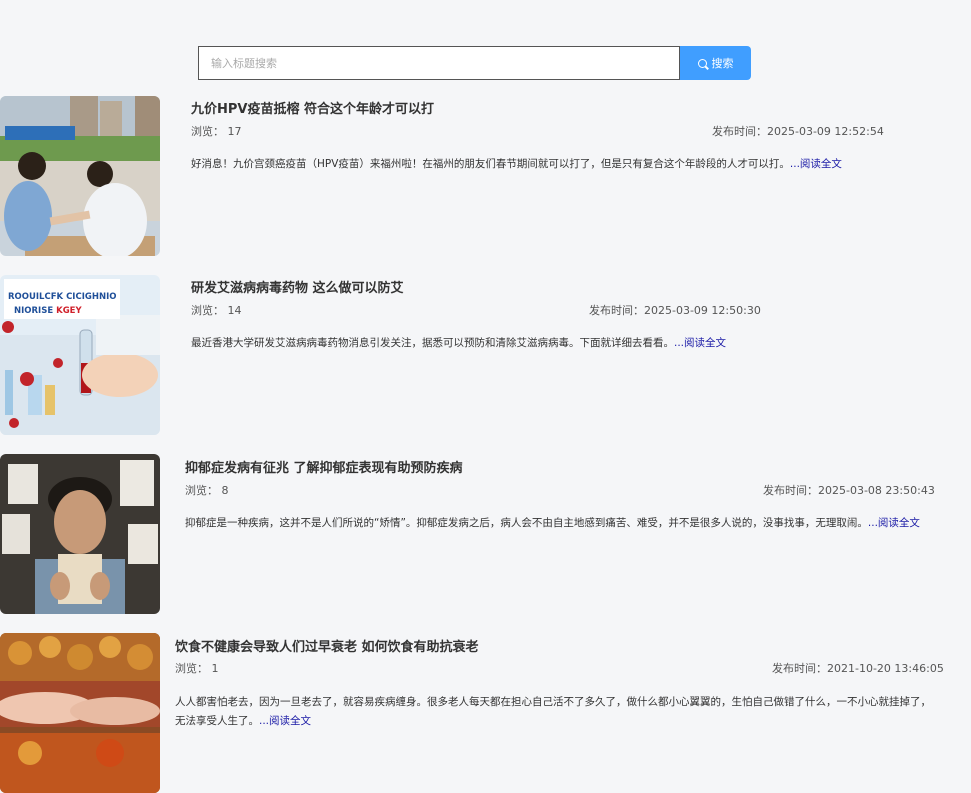 The width and height of the screenshot is (971, 793). Describe the element at coordinates (702, 310) in the screenshot. I see `published-time: 2025-03-09 12:50:30` at that location.